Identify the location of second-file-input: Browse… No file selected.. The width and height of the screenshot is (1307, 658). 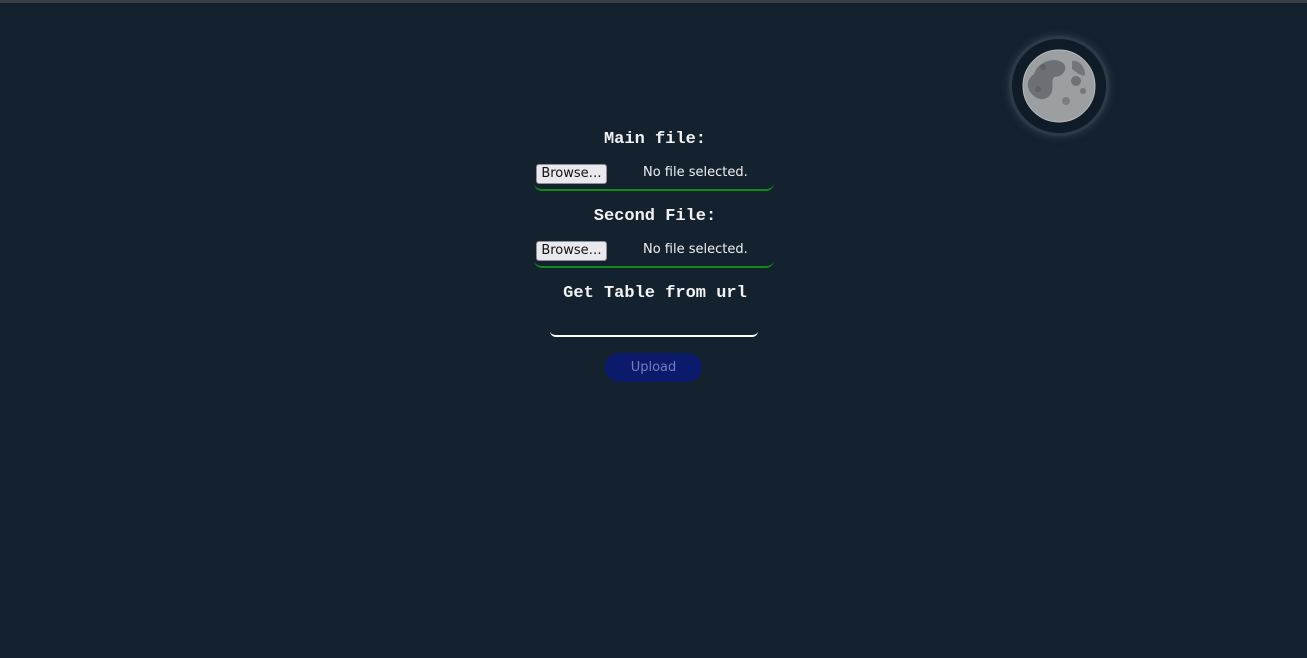
(654, 254).